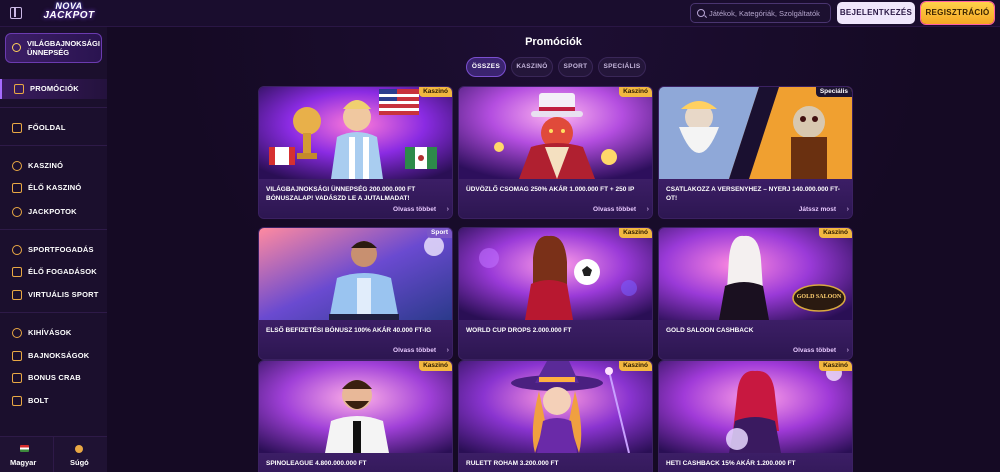 The width and height of the screenshot is (1000, 472). Describe the element at coordinates (817, 209) in the screenshot. I see `play-now-link: Játssz most` at that location.